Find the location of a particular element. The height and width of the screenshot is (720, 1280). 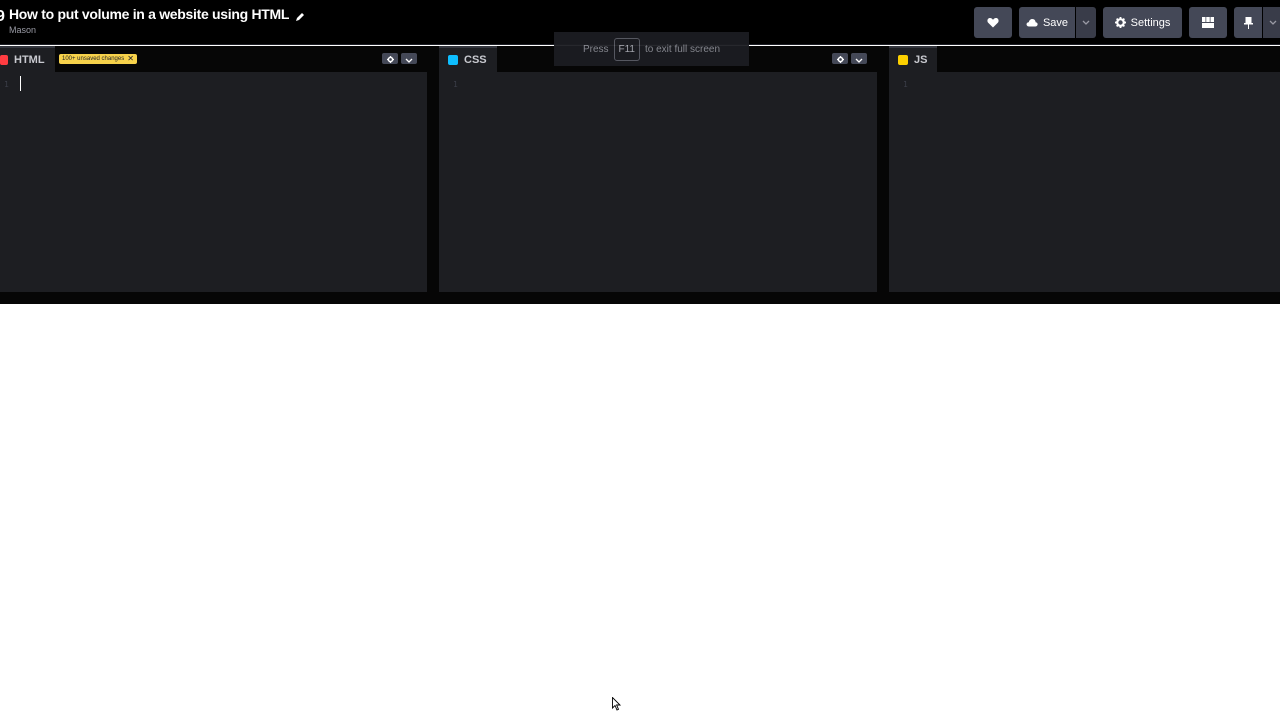

save-button: Save is located at coordinates (1047, 22).